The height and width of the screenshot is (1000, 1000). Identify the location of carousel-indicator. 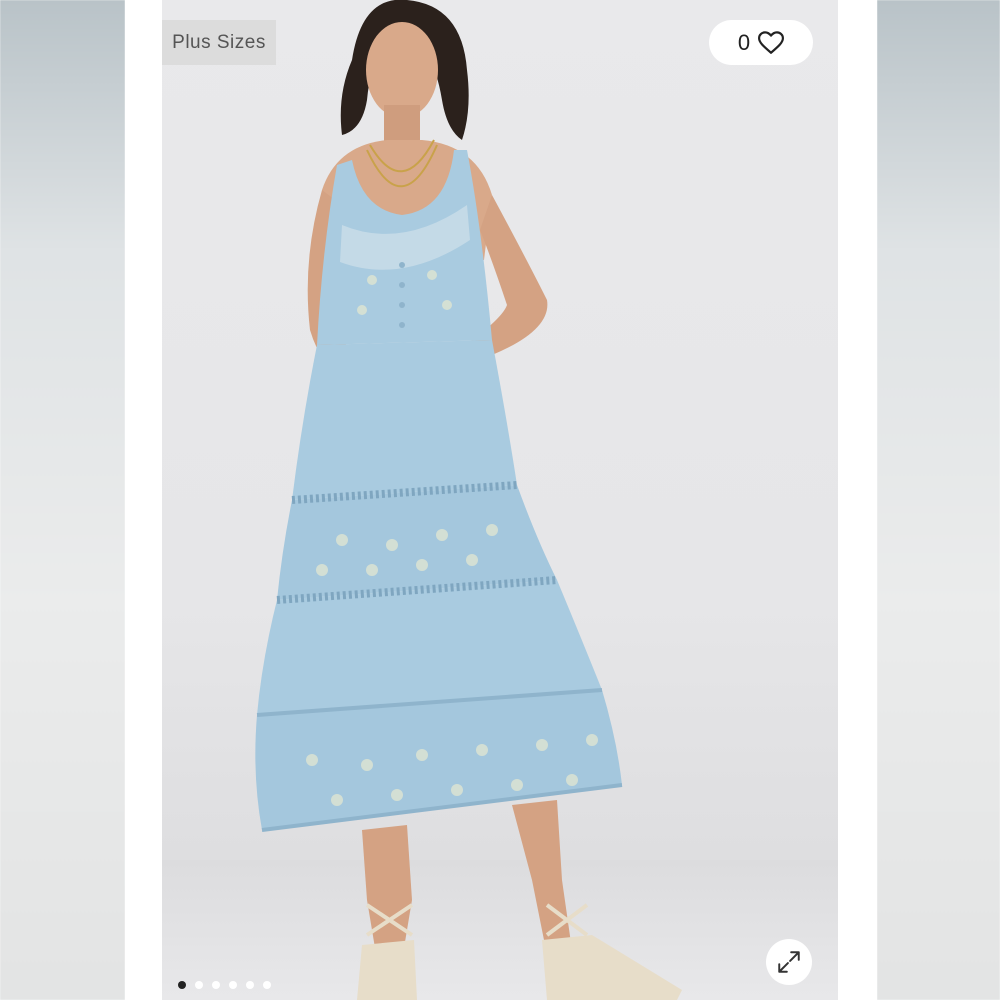
(224, 985).